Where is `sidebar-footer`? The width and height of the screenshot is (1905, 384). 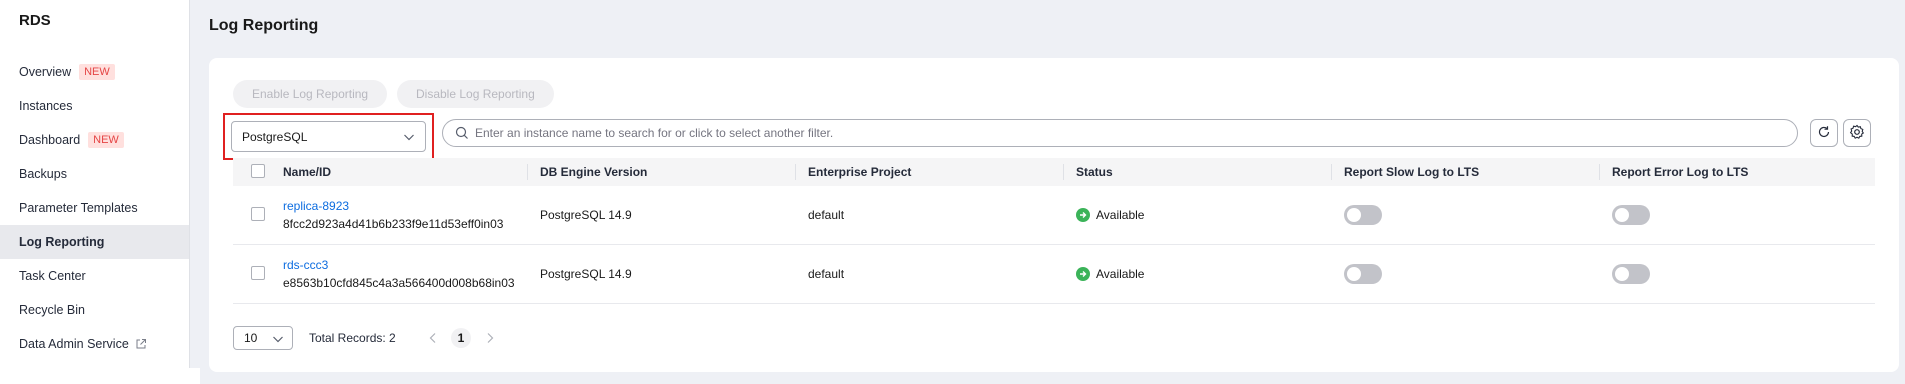
sidebar-footer is located at coordinates (100, 376).